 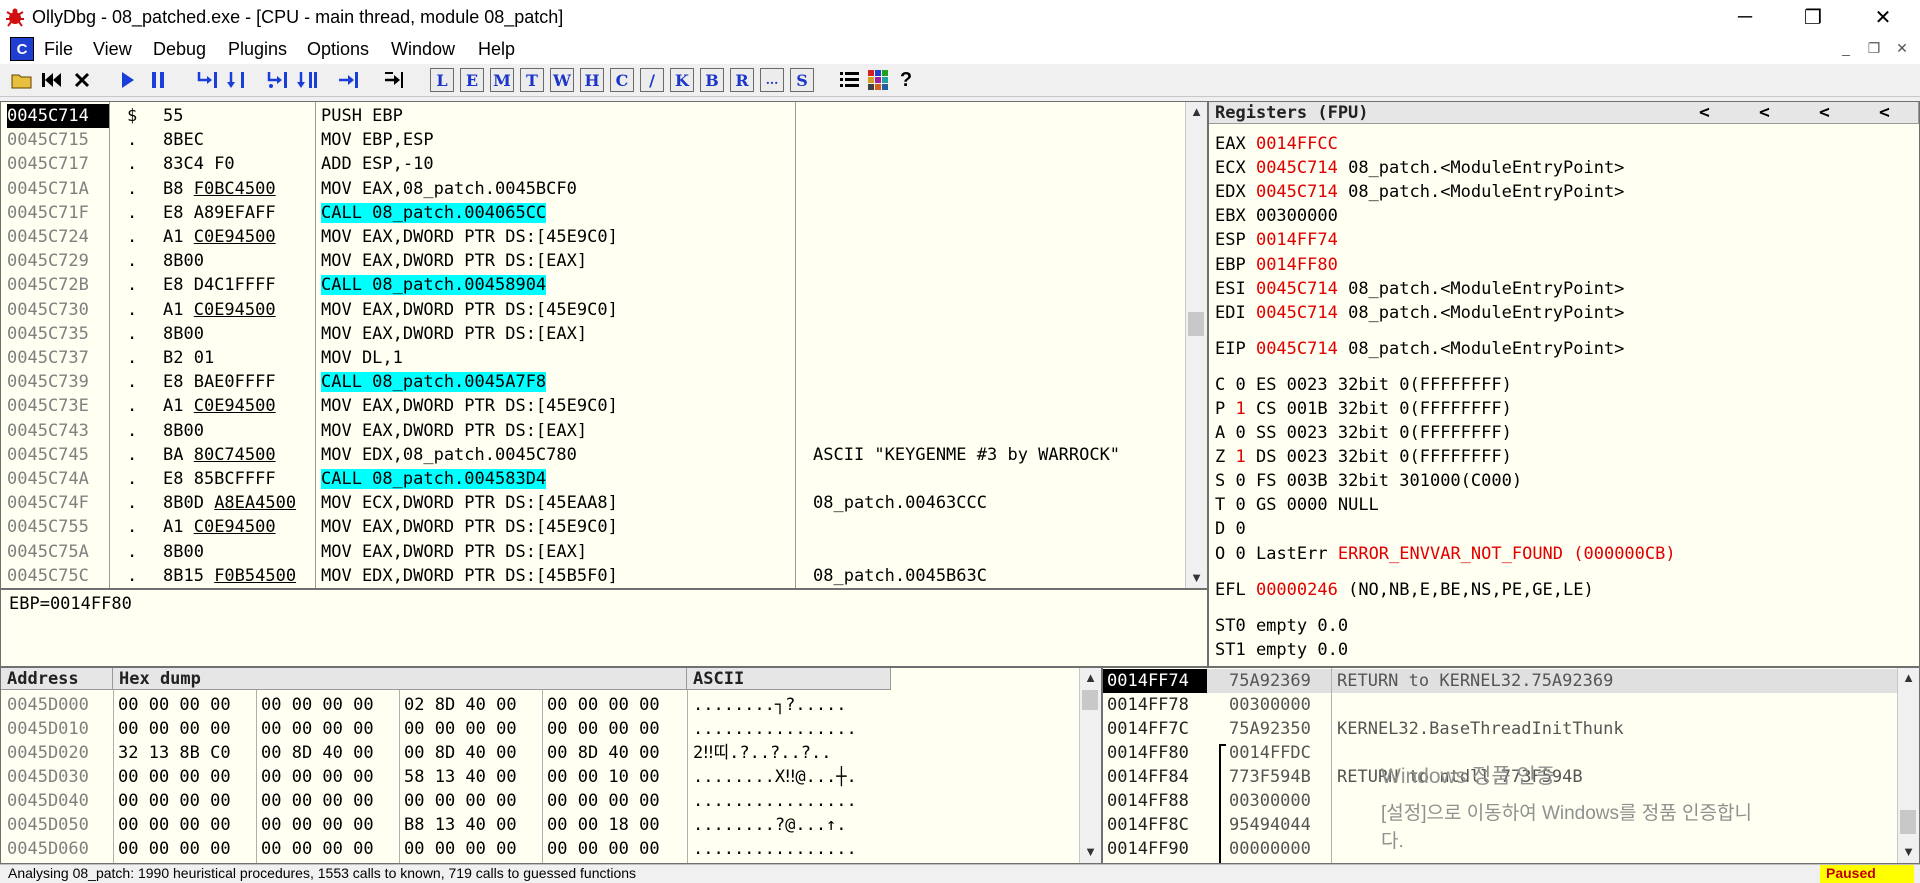 What do you see at coordinates (348, 80) in the screenshot?
I see `execute-till-return-icon` at bounding box center [348, 80].